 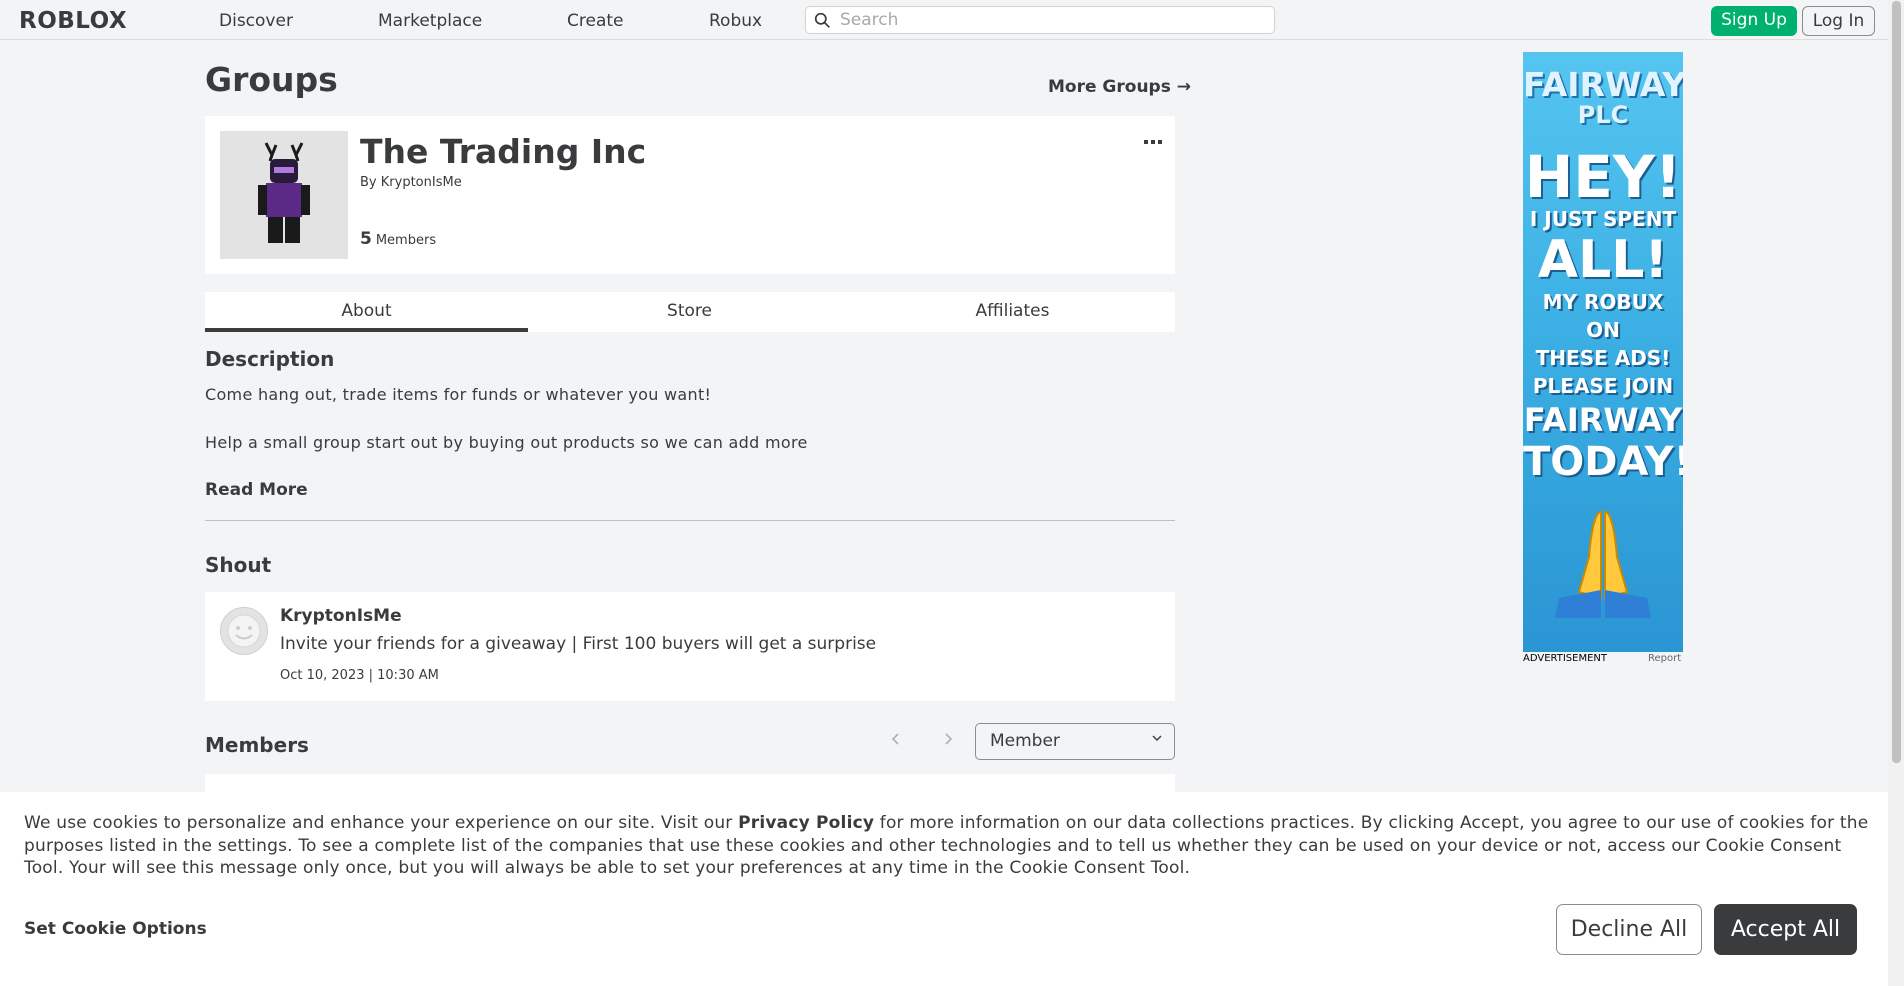 I want to click on tab-store: Store, so click(x=689, y=312).